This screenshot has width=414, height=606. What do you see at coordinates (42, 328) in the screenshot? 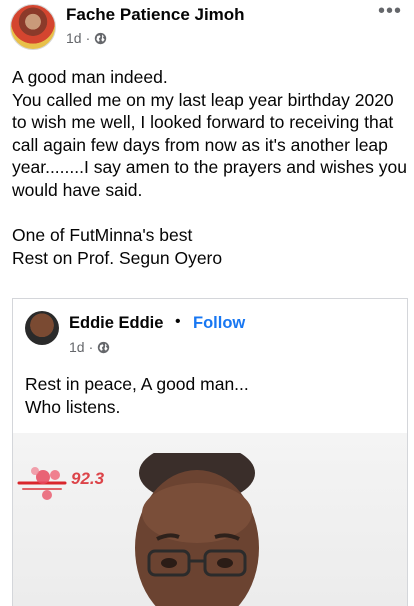
I see `shared-author-avatar` at bounding box center [42, 328].